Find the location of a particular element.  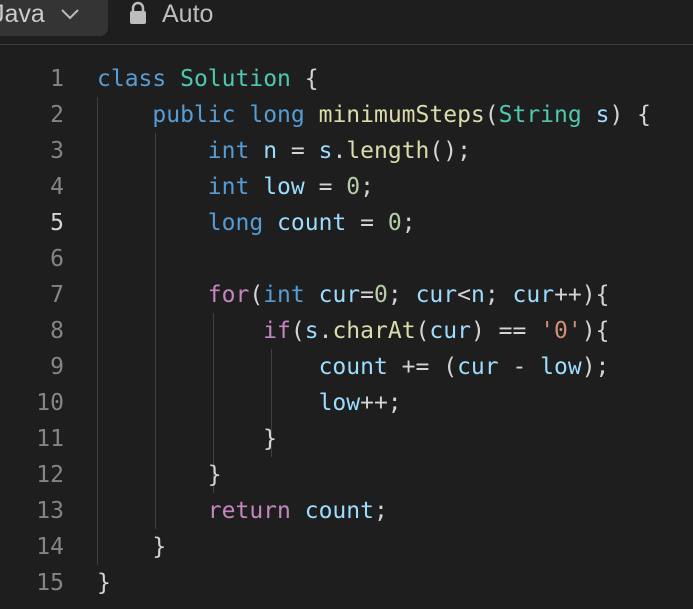

line-number: 4 is located at coordinates (57, 187).